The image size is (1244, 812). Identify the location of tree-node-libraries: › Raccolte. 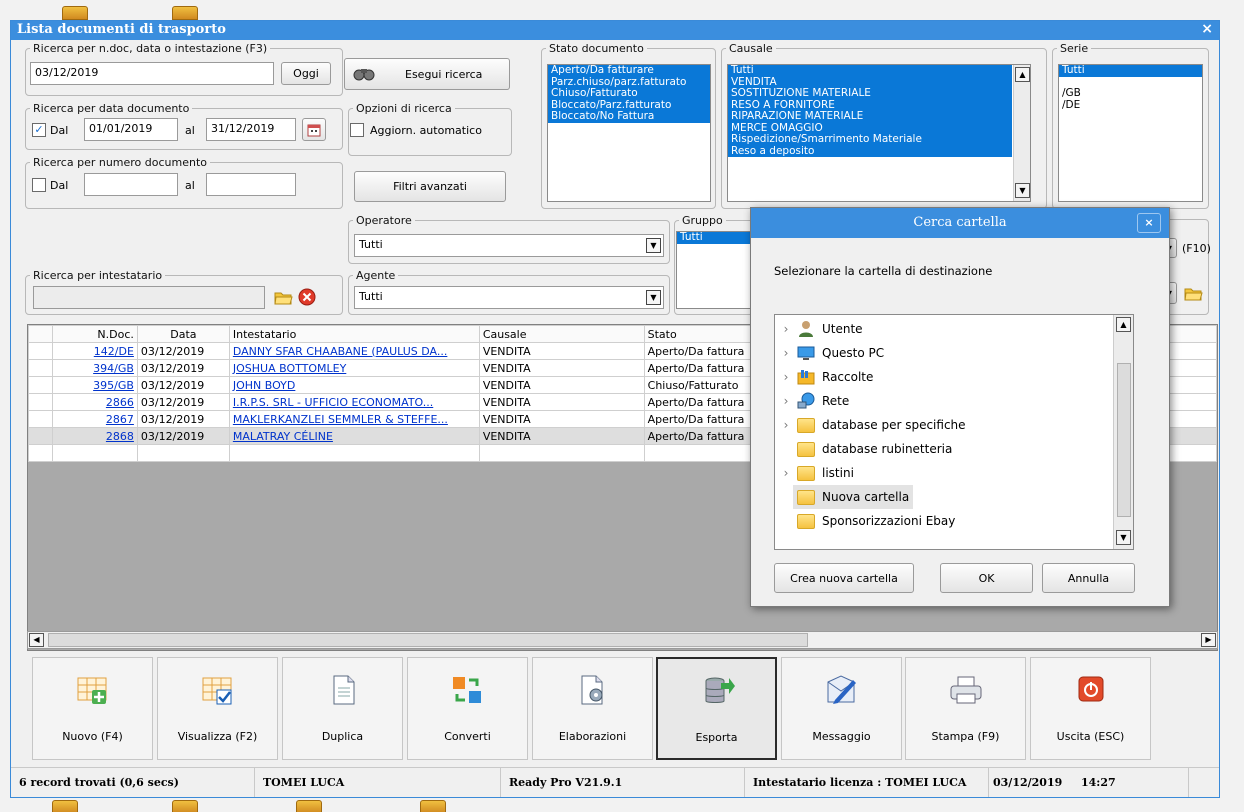
(943, 377).